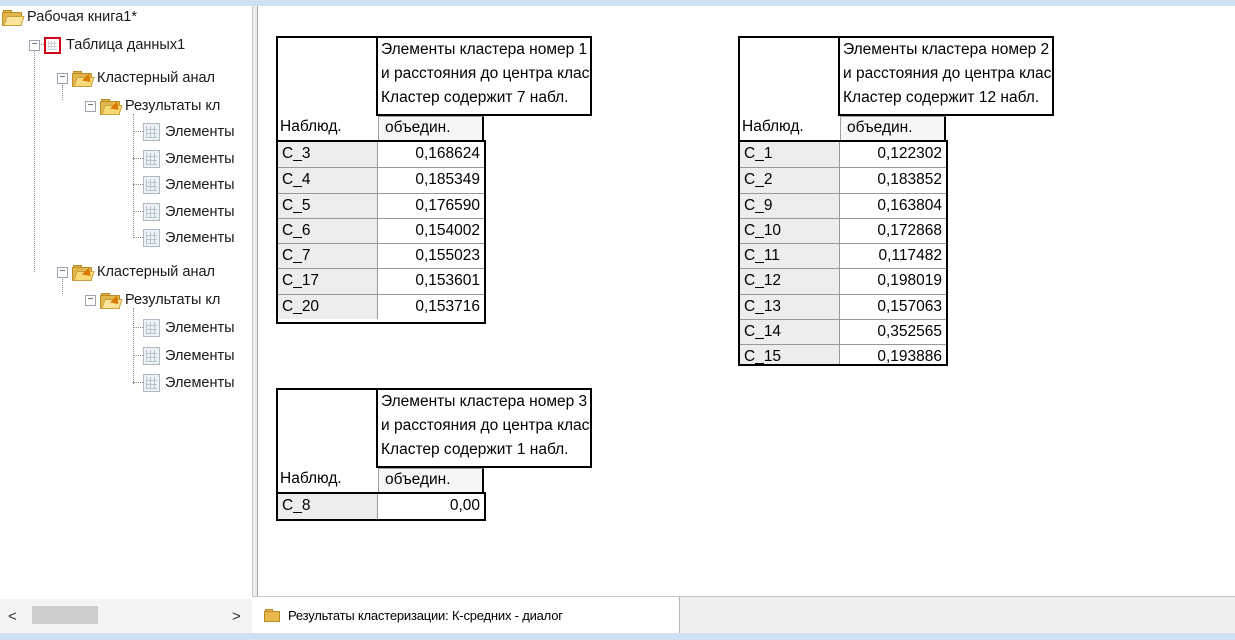 The height and width of the screenshot is (640, 1235). Describe the element at coordinates (843, 230) in the screenshot. I see `table-row: C_10 0,172868` at that location.